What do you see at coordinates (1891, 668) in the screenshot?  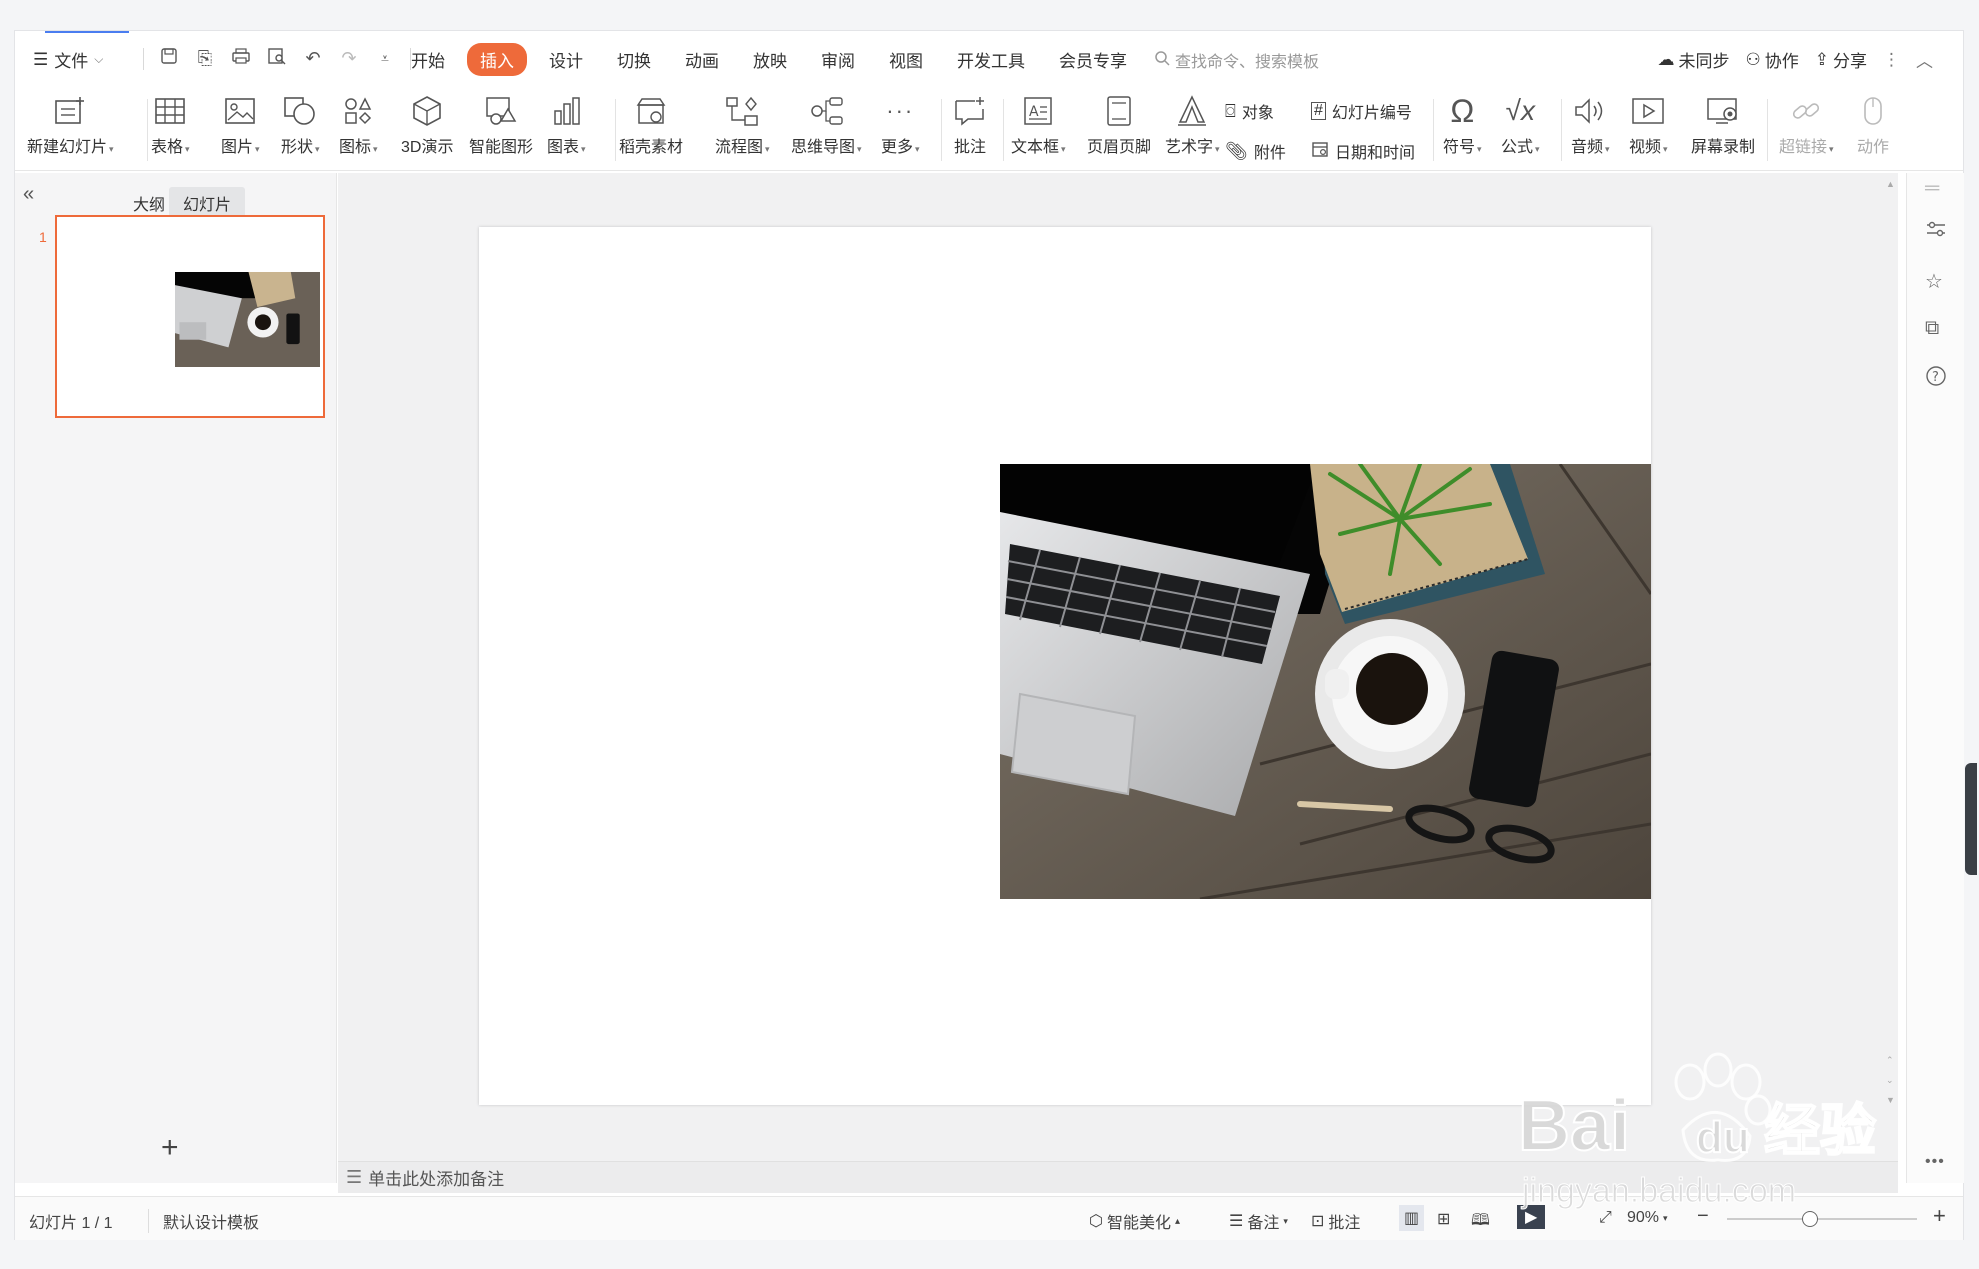 I see `vertical-scrollbar: ▲ ⌃ ⌄ ▼` at bounding box center [1891, 668].